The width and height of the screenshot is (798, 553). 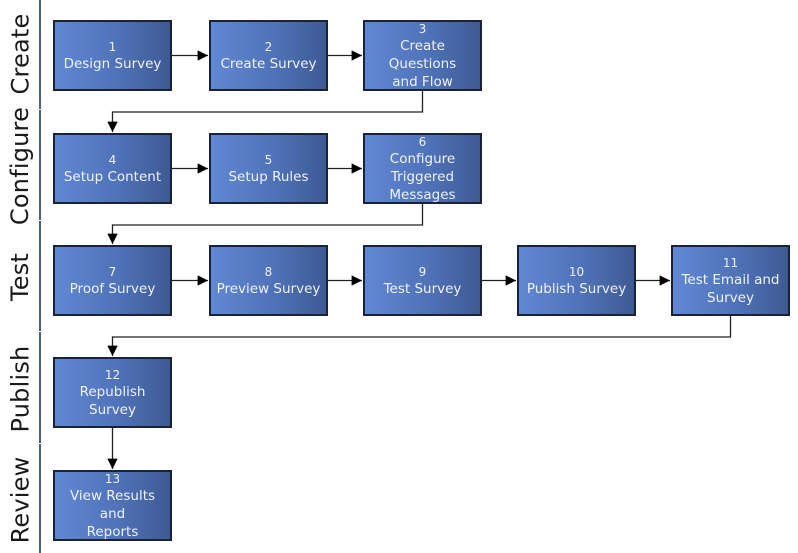 What do you see at coordinates (268, 46) in the screenshot?
I see `step-number: 2` at bounding box center [268, 46].